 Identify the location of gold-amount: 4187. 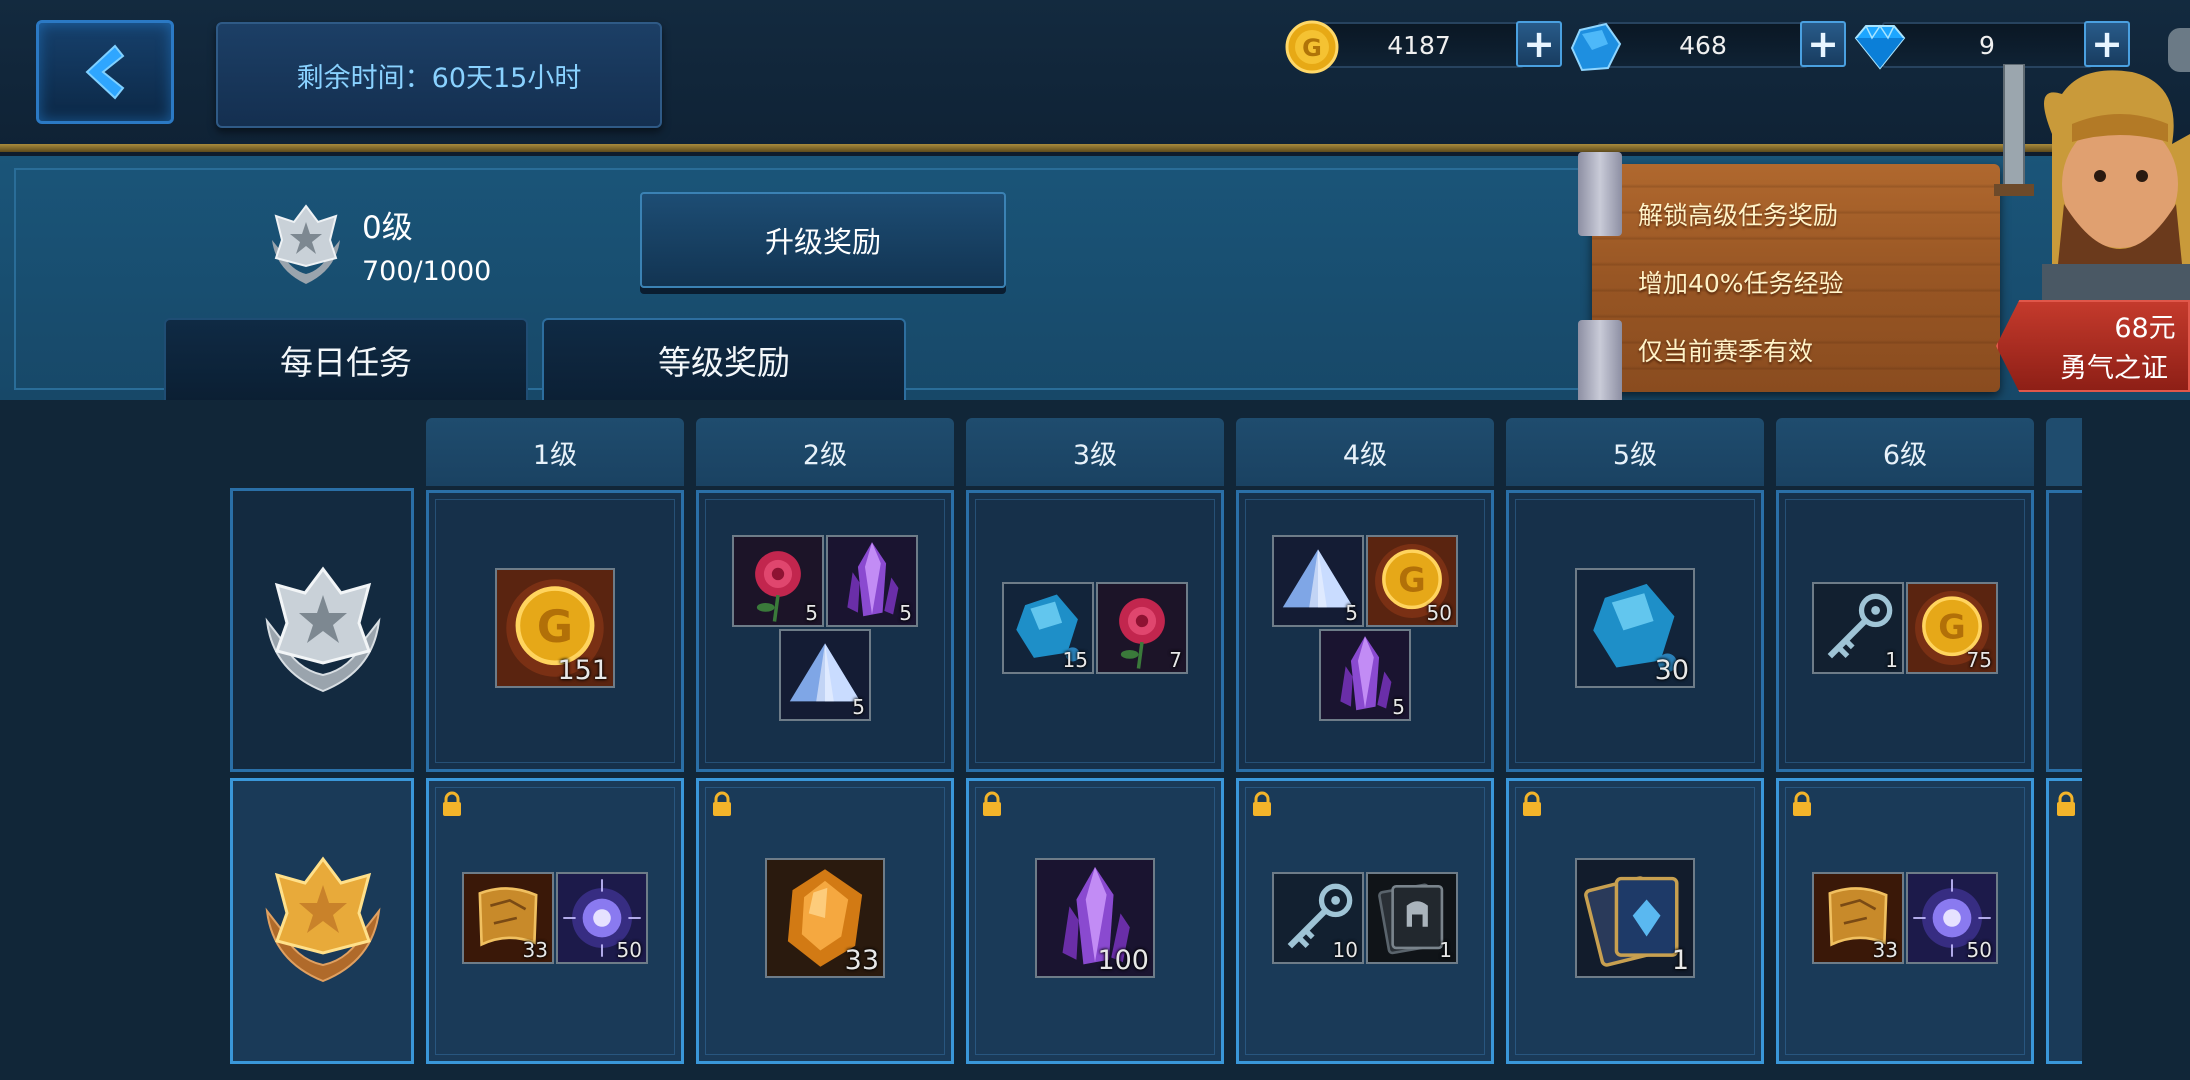
(1419, 45).